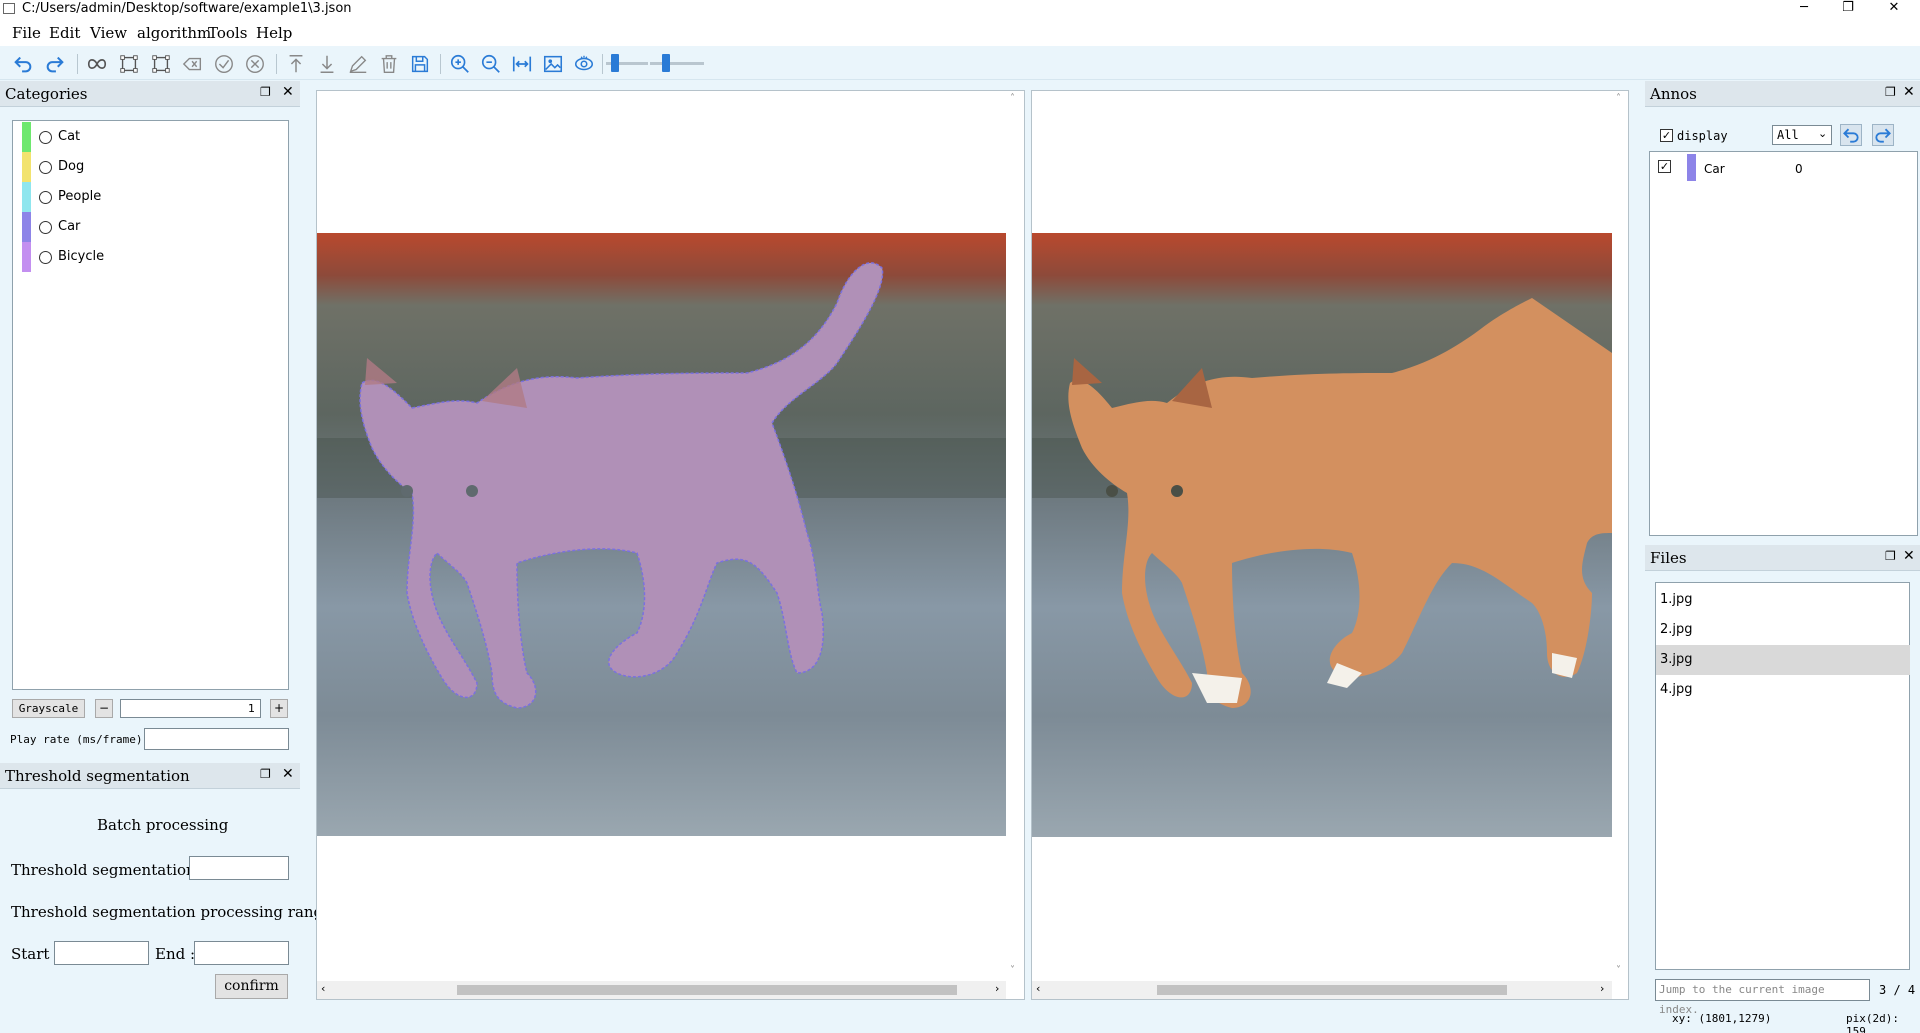 The height and width of the screenshot is (1033, 1920). Describe the element at coordinates (157, 167) in the screenshot. I see `category-item-dog: Dog` at that location.